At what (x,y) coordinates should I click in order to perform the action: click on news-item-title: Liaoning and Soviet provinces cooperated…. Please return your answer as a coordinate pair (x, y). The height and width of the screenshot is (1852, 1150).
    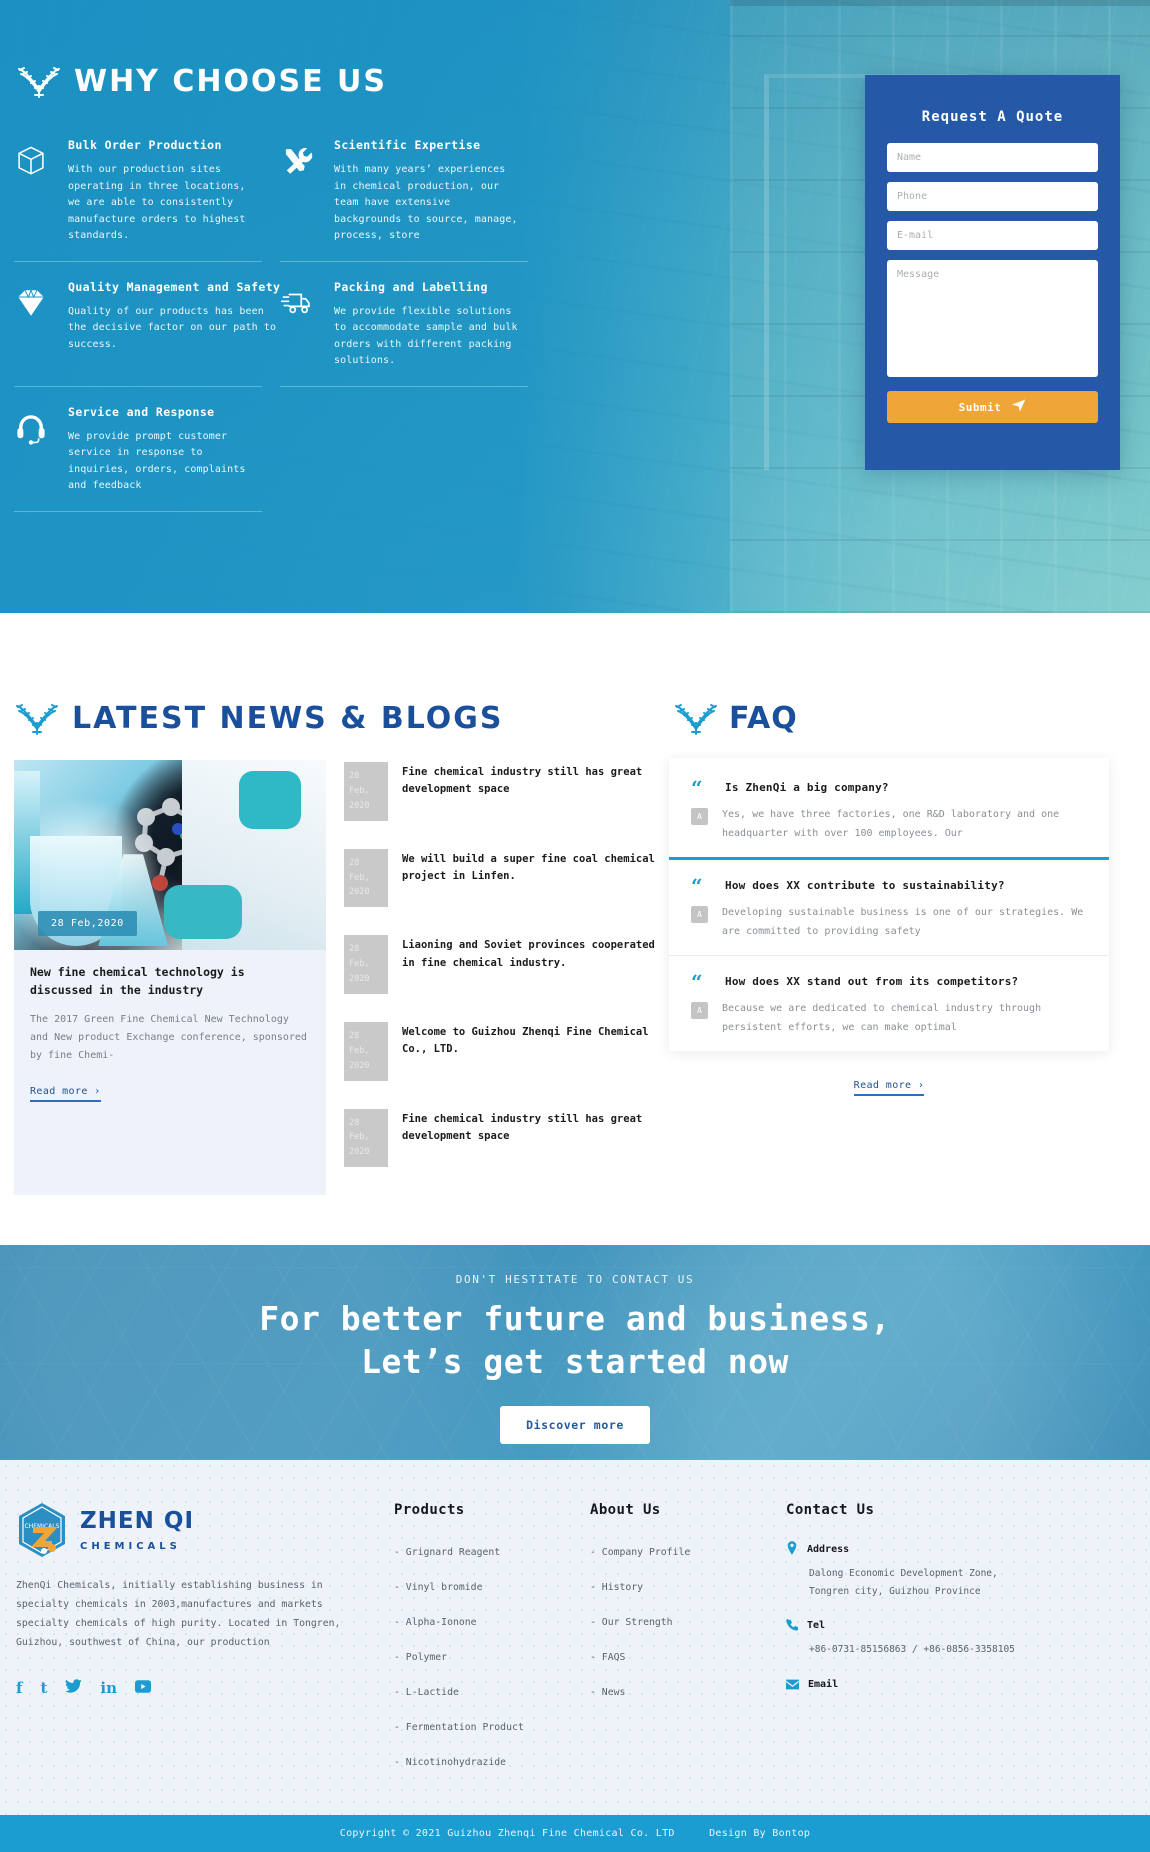
    Looking at the image, I should click on (528, 954).